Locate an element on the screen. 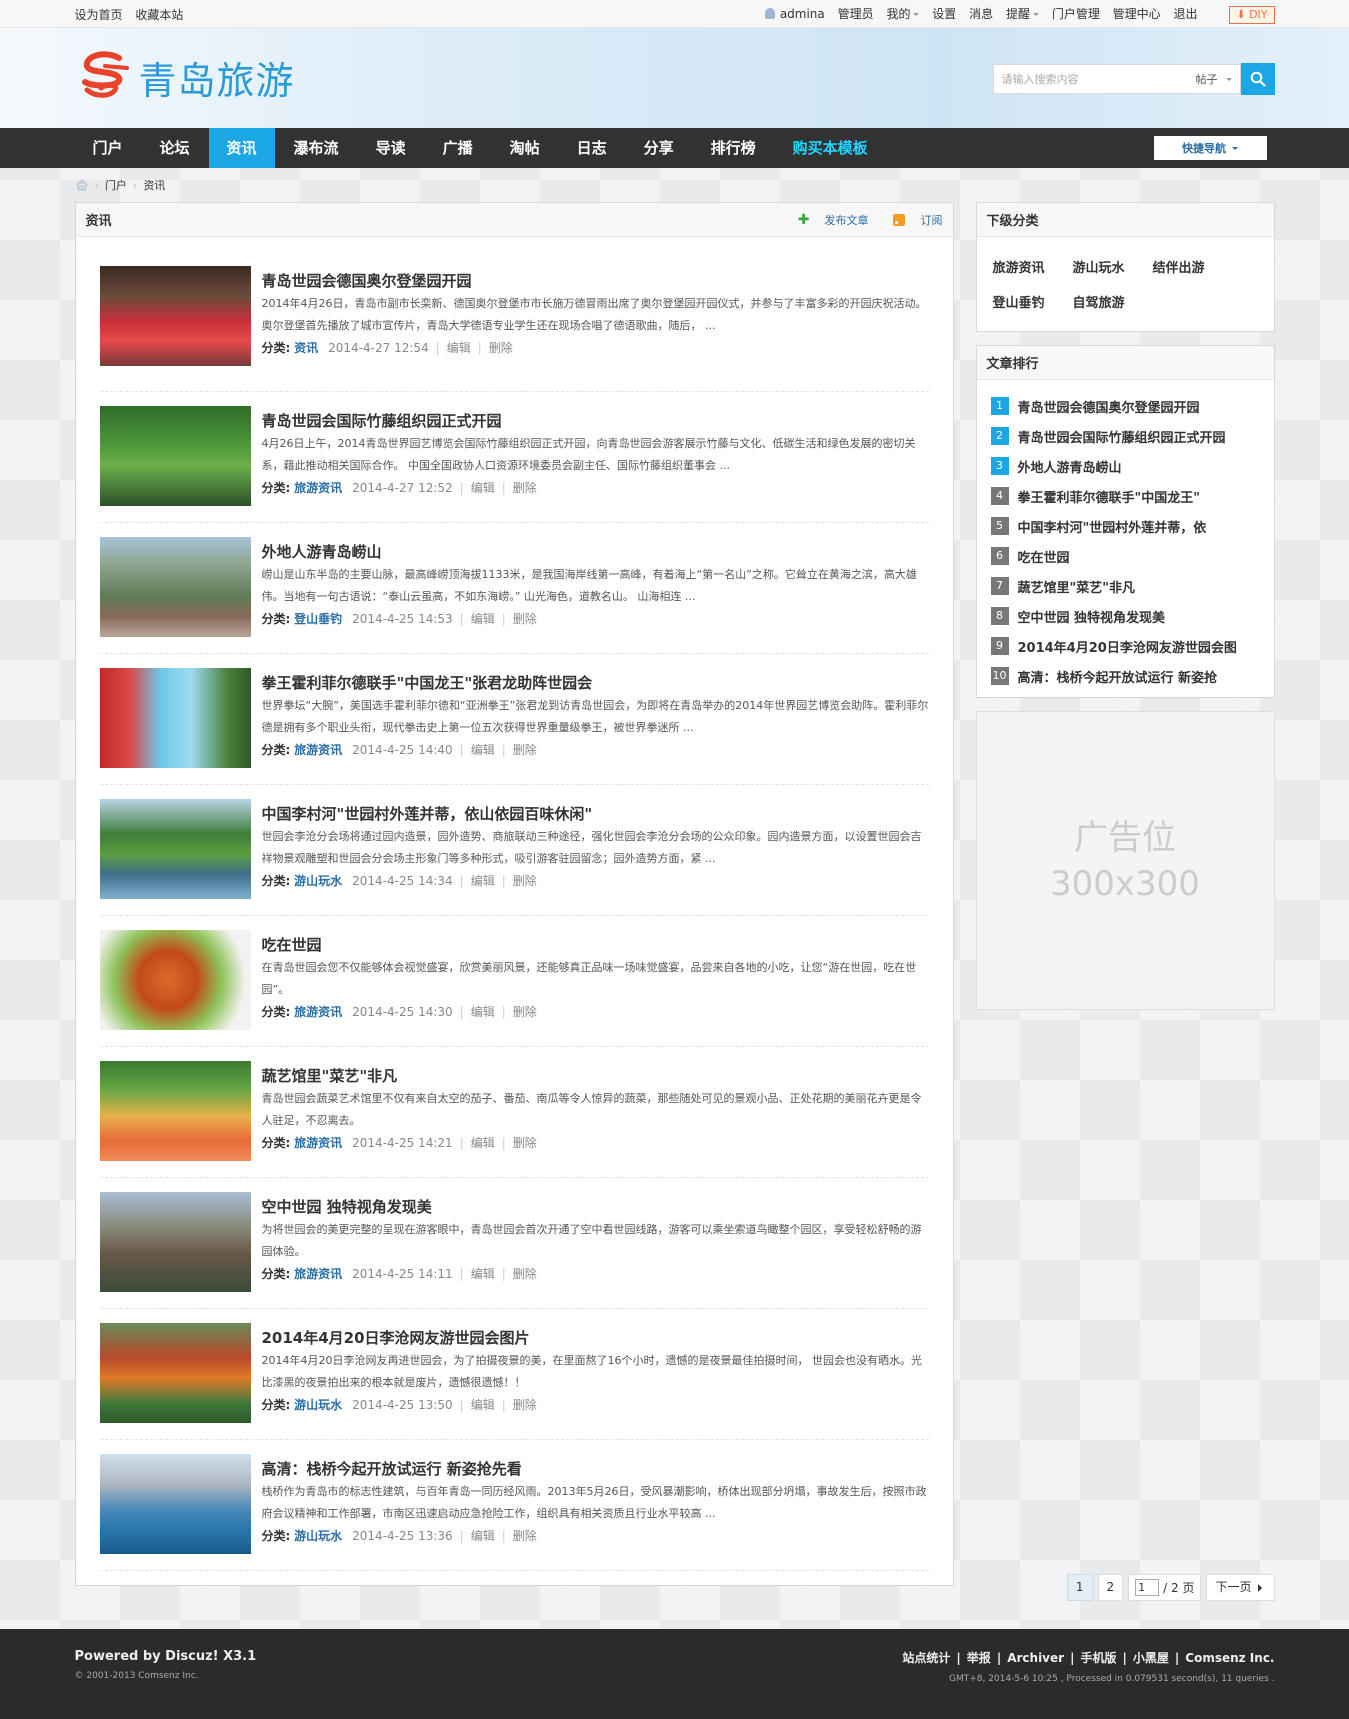 This screenshot has height=1719, width=1349. search-type-select: 帖子 is located at coordinates (1214, 79).